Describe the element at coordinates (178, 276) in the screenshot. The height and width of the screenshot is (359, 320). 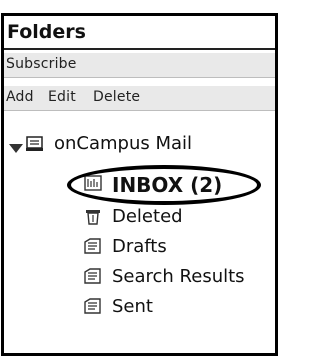
I see `search-results-label: Search Results` at that location.